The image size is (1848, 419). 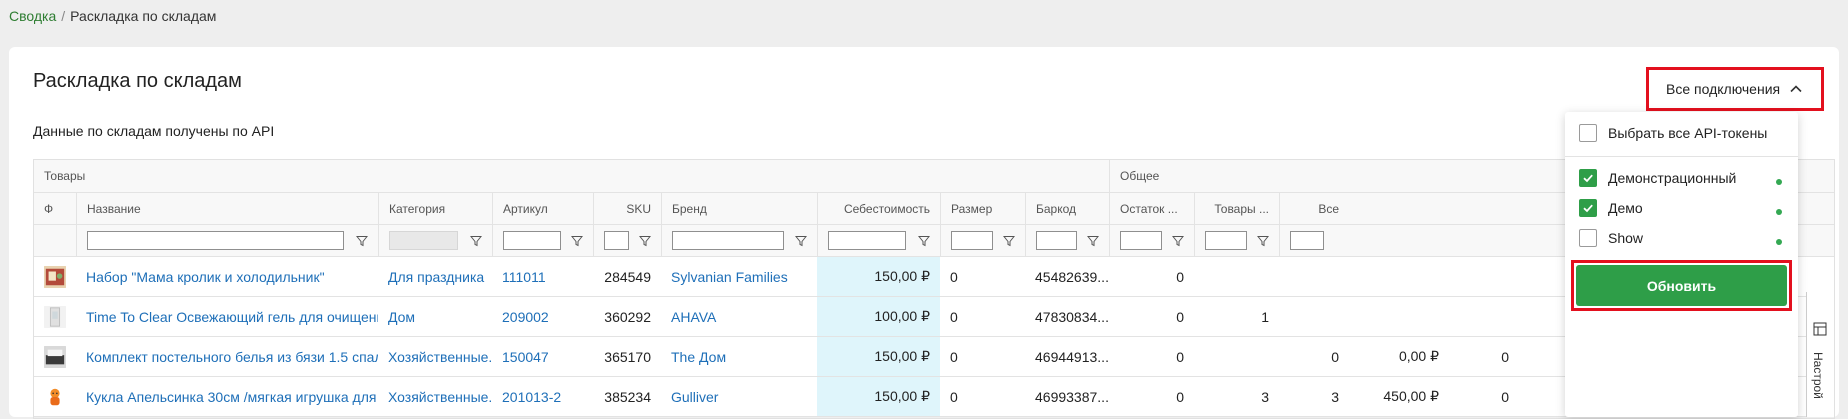 I want to click on filter-stock, so click(x=1151, y=240).